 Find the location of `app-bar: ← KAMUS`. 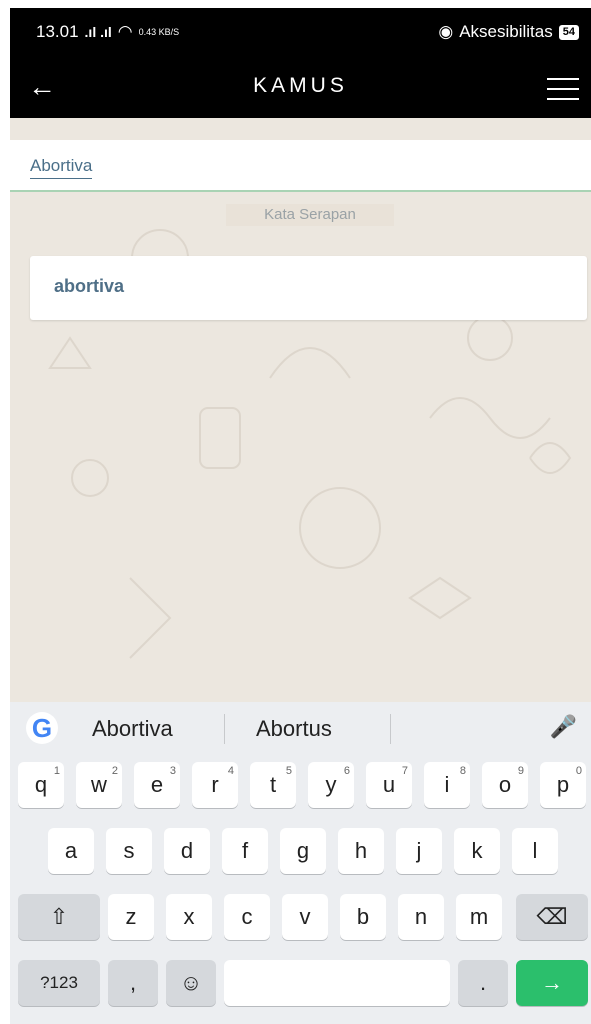

app-bar: ← KAMUS is located at coordinates (300, 88).